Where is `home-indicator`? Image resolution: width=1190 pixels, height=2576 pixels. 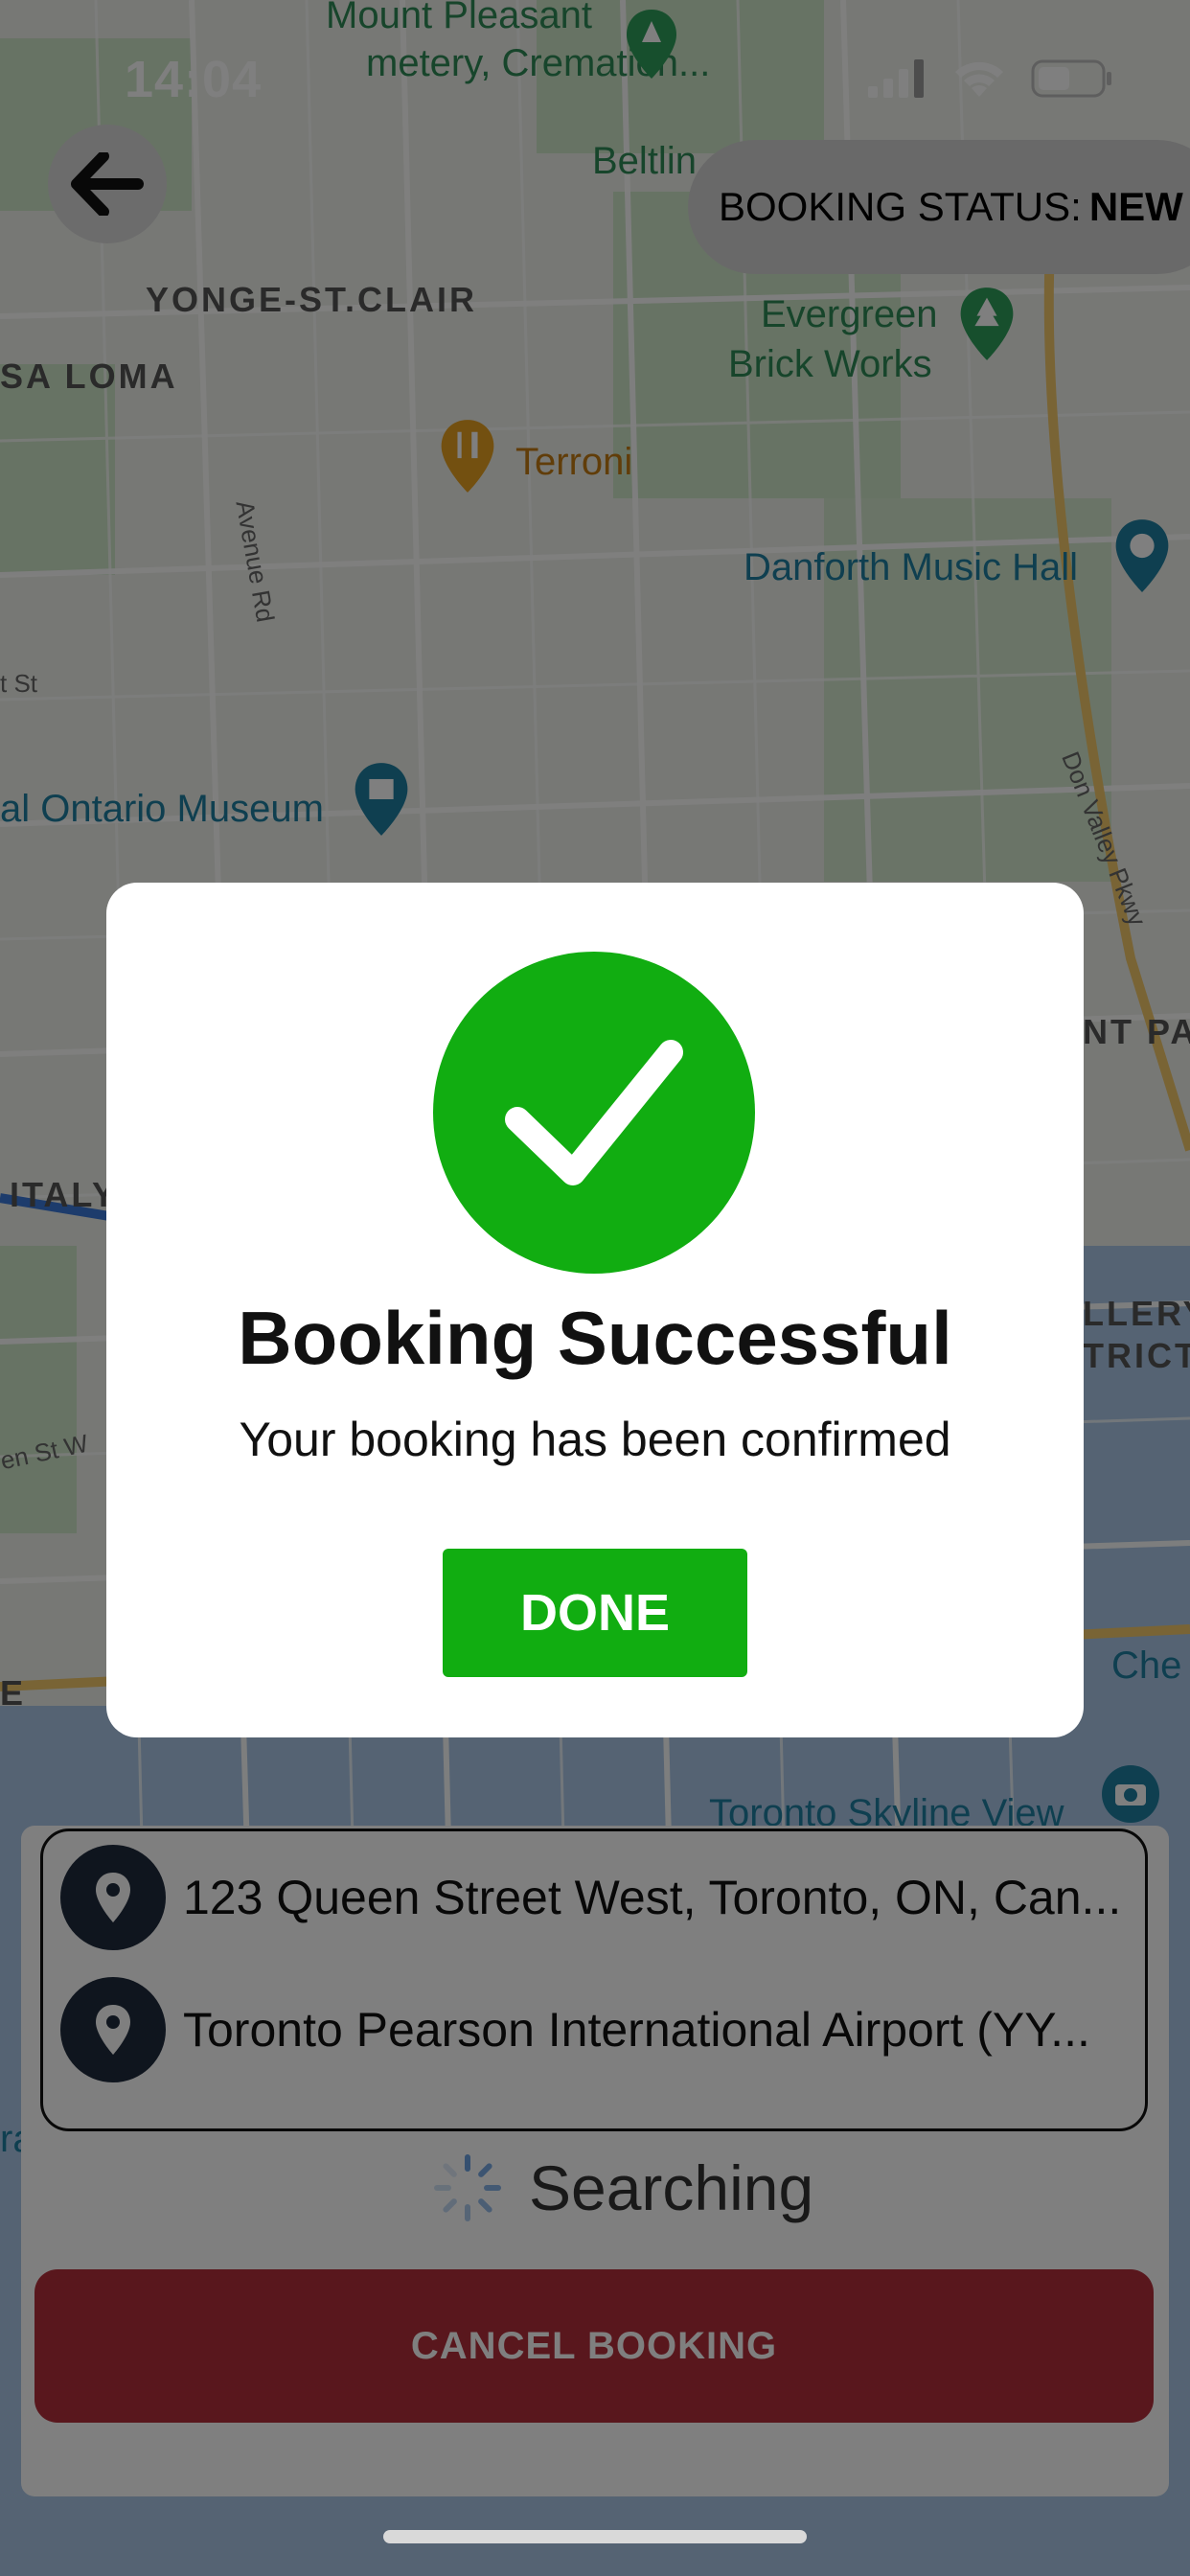
home-indicator is located at coordinates (595, 2536).